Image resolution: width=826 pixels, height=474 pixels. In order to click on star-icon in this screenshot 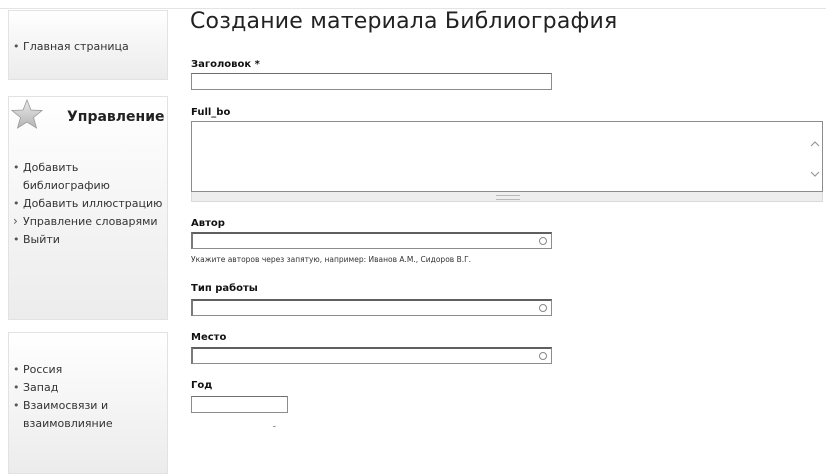, I will do `click(27, 114)`.